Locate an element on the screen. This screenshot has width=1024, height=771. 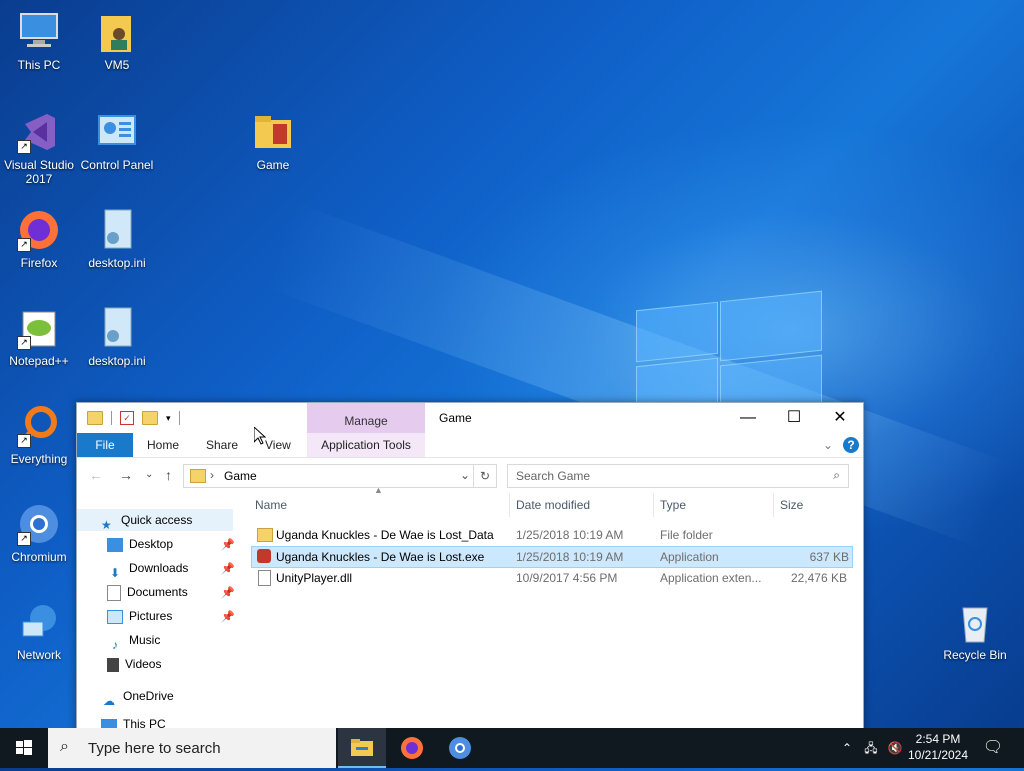
maximize-button: ☐ is located at coordinates (794, 418).